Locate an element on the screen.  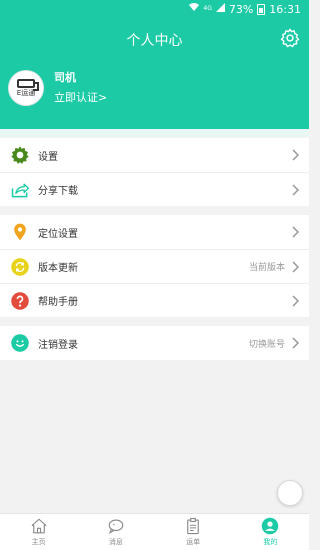
clock: 16:31 is located at coordinates (285, 9).